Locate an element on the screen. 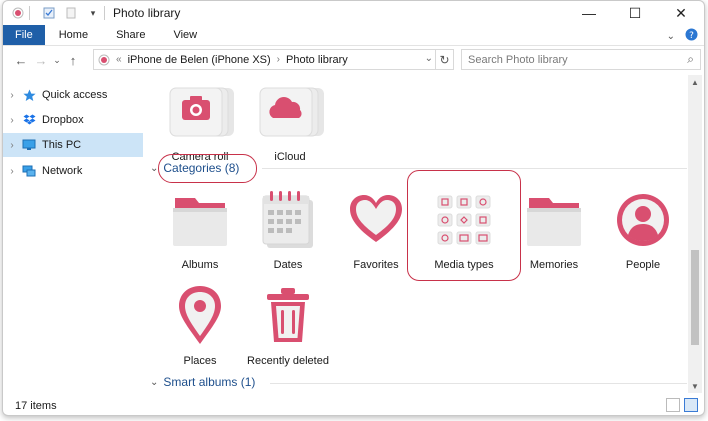  network-icon is located at coordinates (29, 171).